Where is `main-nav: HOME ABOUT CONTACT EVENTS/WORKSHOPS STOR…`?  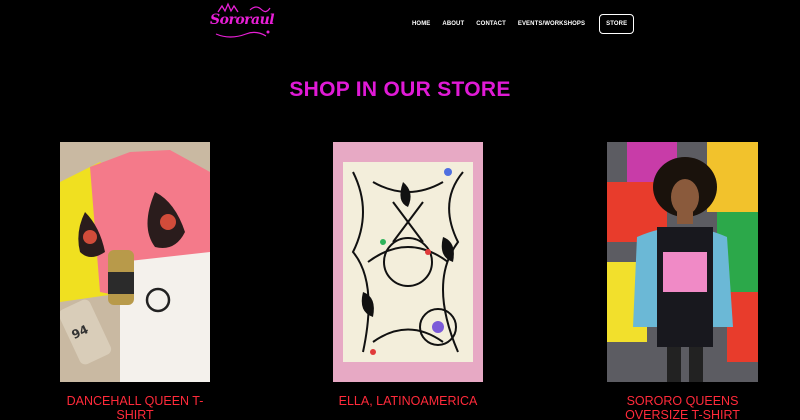 main-nav: HOME ABOUT CONTACT EVENTS/WORKSHOPS STOR… is located at coordinates (523, 24).